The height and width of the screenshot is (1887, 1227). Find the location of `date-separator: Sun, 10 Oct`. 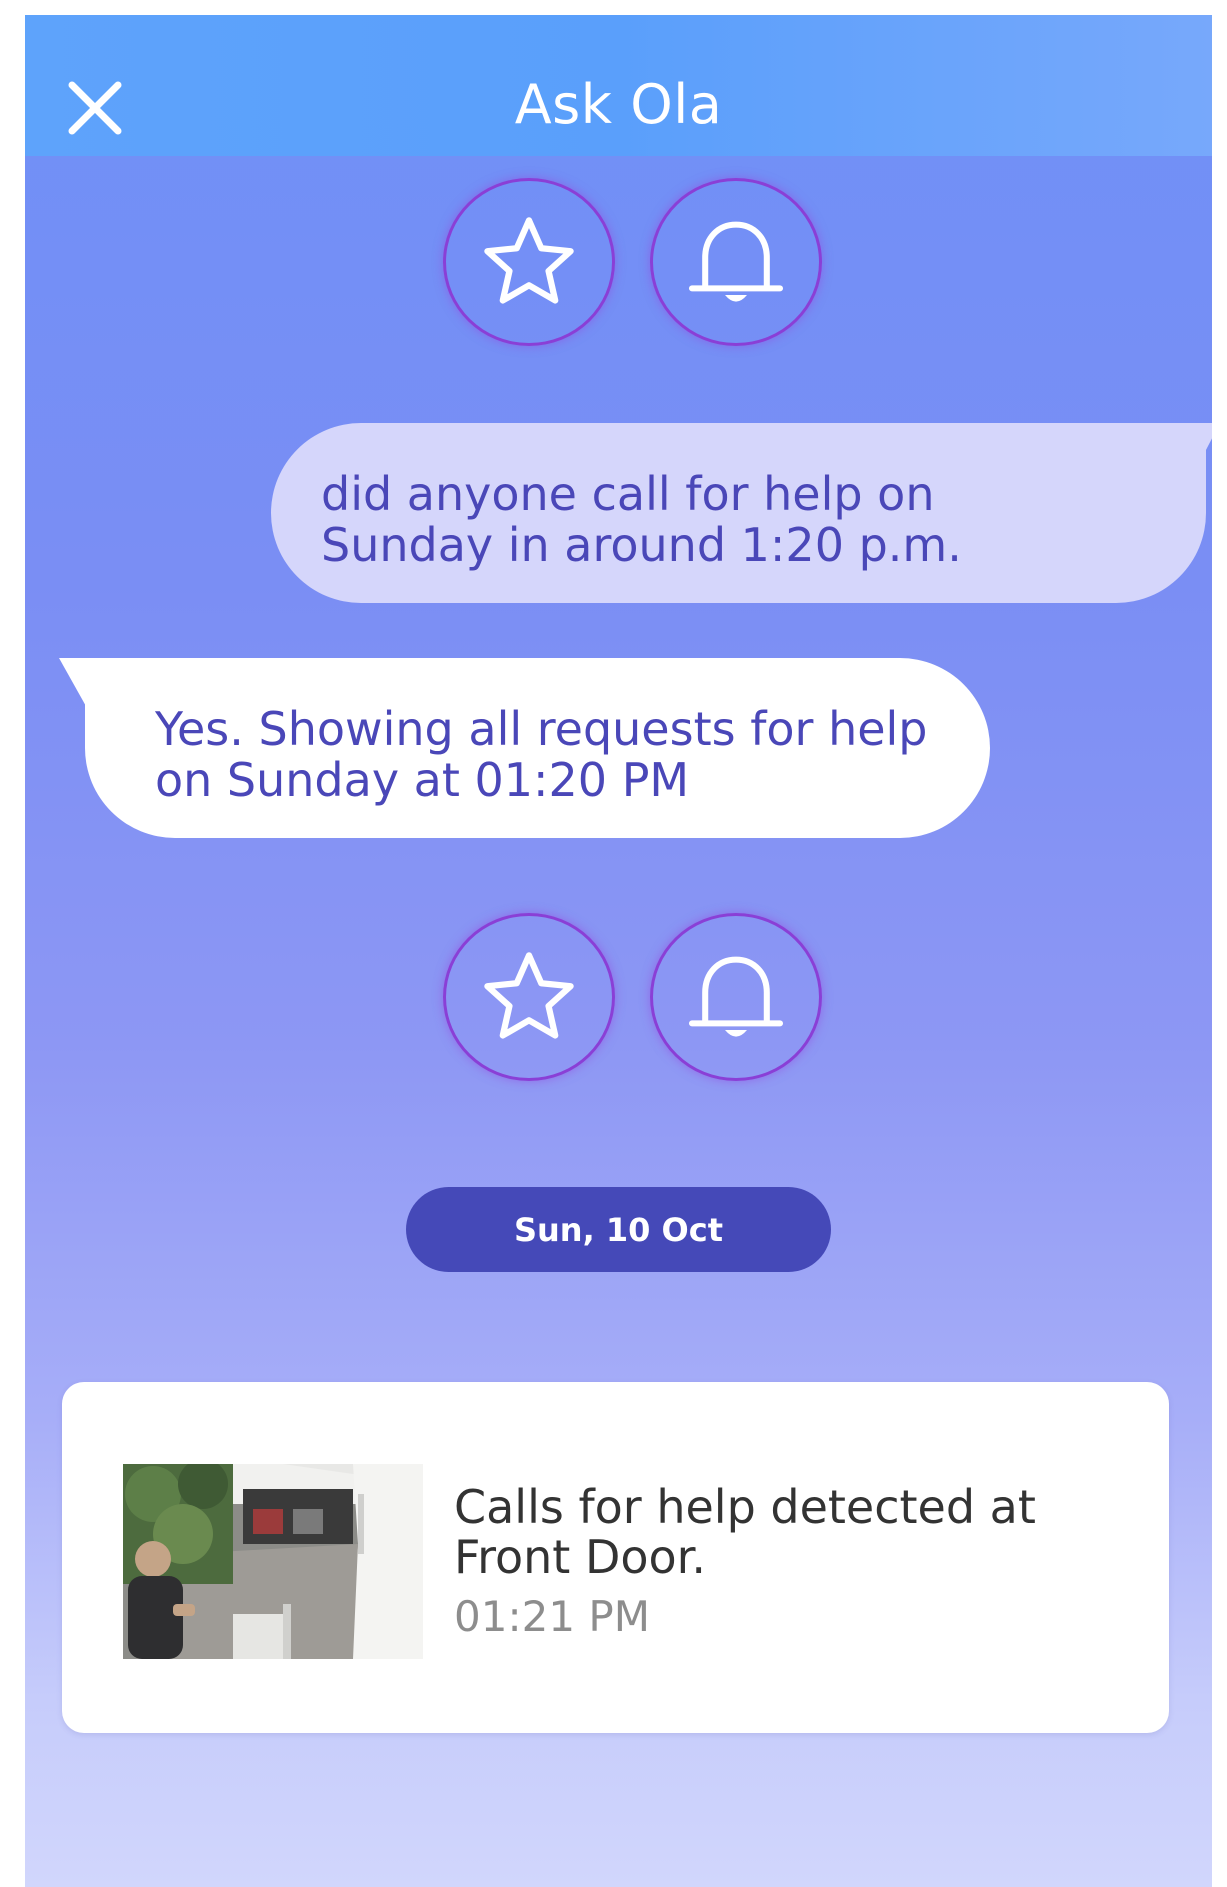

date-separator: Sun, 10 Oct is located at coordinates (618, 1229).